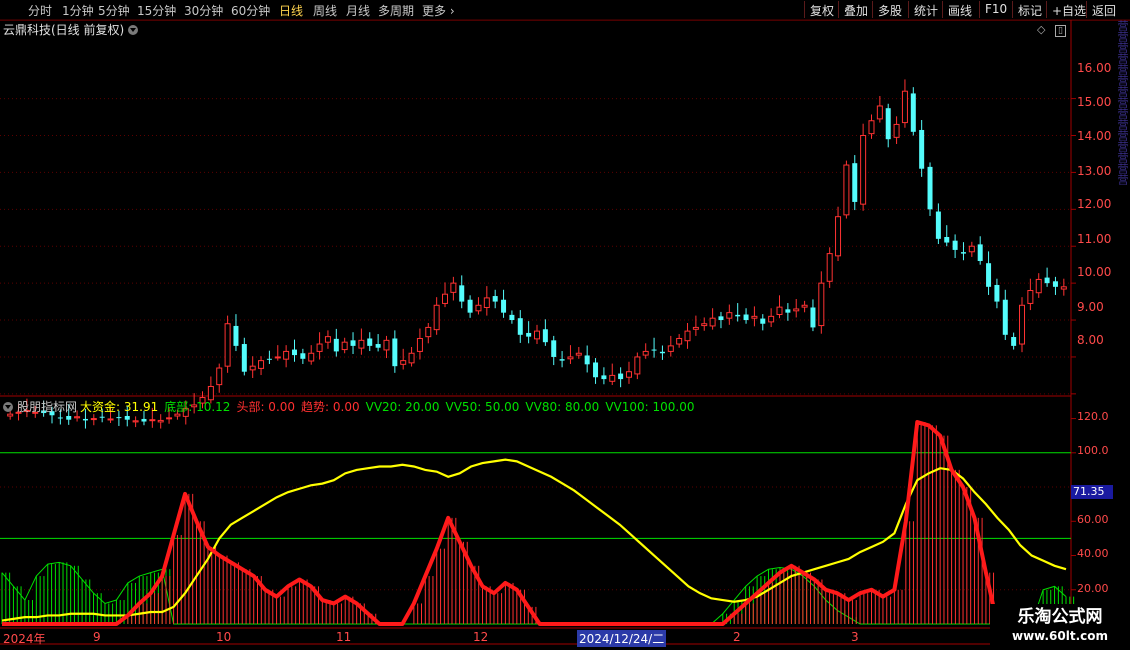 Image resolution: width=1130 pixels, height=650 pixels. Describe the element at coordinates (330, 407) in the screenshot. I see `indicator-value-3: 趋势: 0.00` at that location.